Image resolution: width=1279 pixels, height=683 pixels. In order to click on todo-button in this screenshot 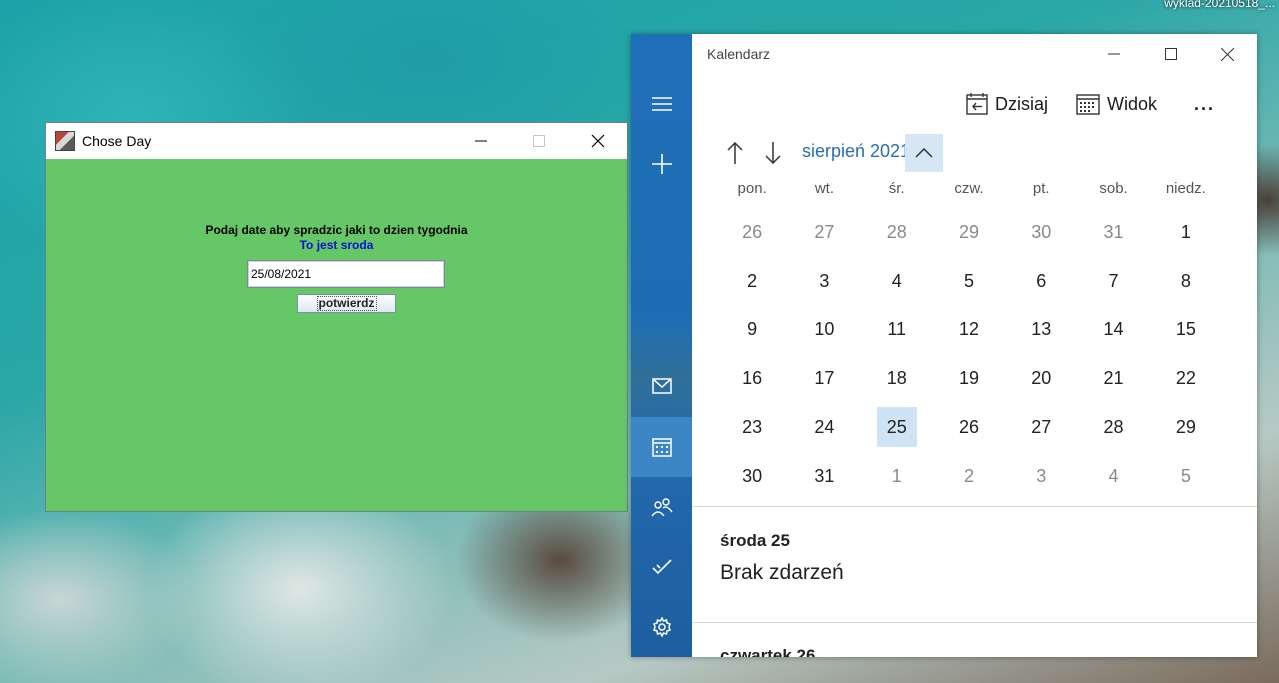, I will do `click(661, 567)`.